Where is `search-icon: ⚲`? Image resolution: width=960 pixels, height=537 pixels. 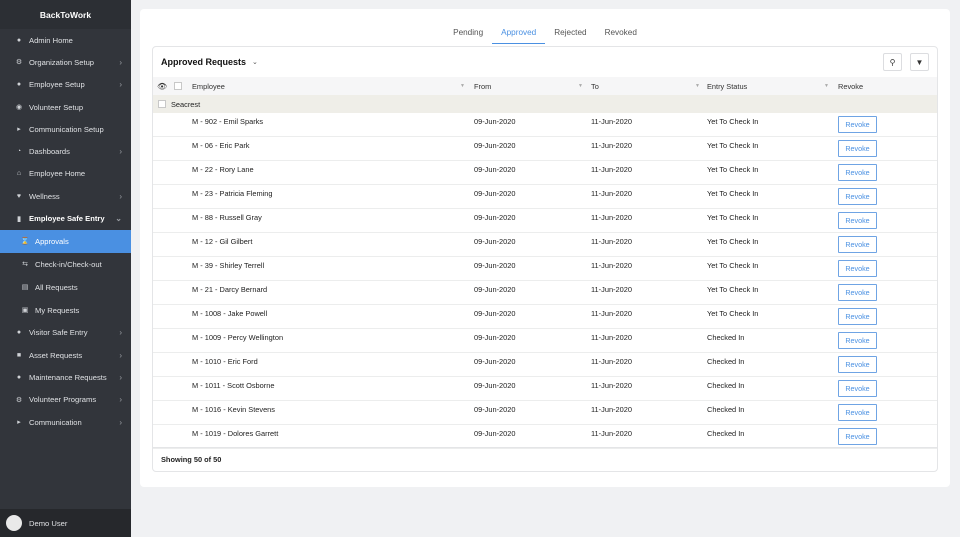
search-icon: ⚲ is located at coordinates (892, 62).